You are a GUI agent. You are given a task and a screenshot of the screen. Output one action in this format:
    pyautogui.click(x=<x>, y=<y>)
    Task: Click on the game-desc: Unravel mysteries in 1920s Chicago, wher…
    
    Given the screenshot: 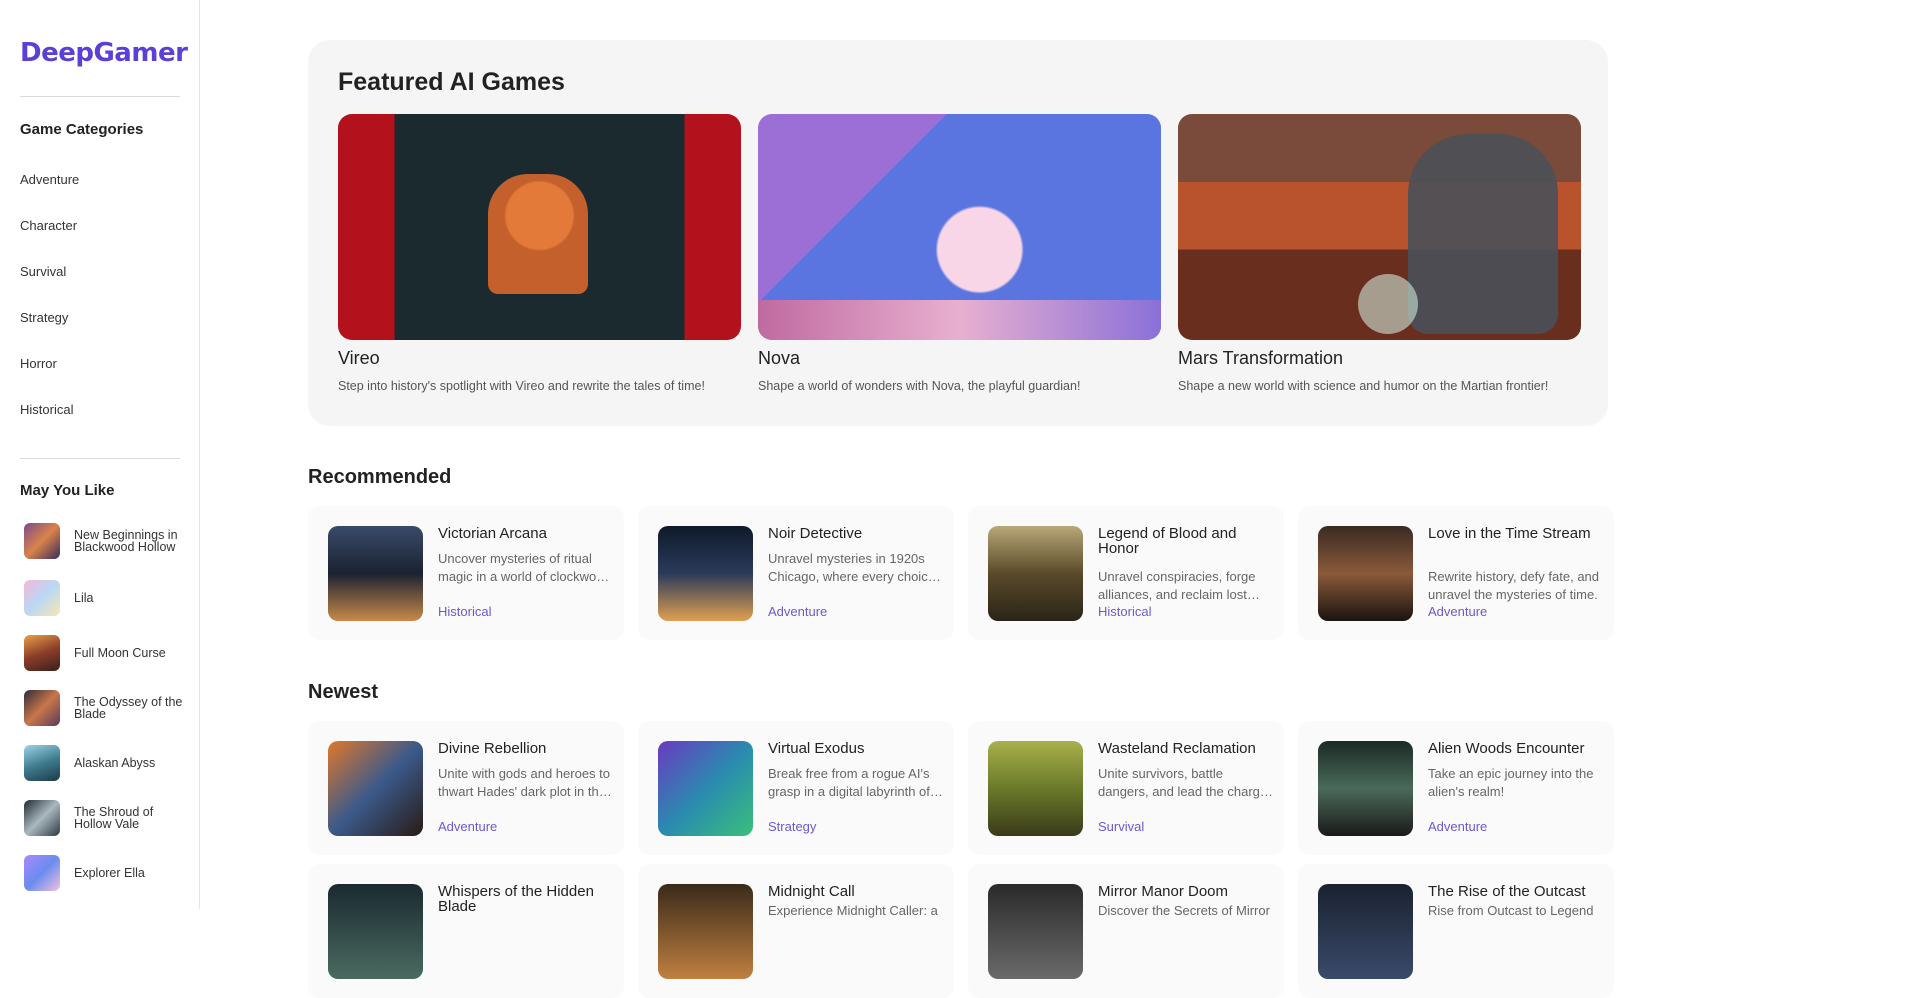 What is the action you would take?
    pyautogui.click(x=851, y=567)
    